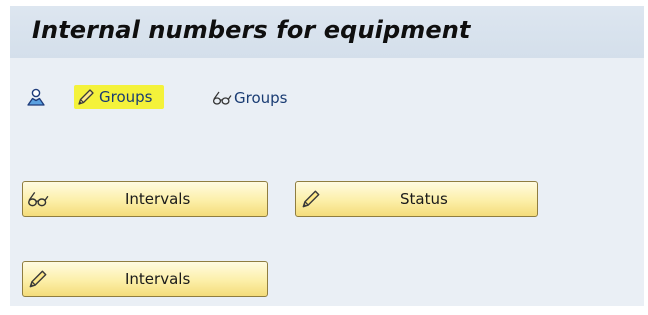 Image resolution: width=648 pixels, height=315 pixels. I want to click on change-groups-button: Groups, so click(119, 97).